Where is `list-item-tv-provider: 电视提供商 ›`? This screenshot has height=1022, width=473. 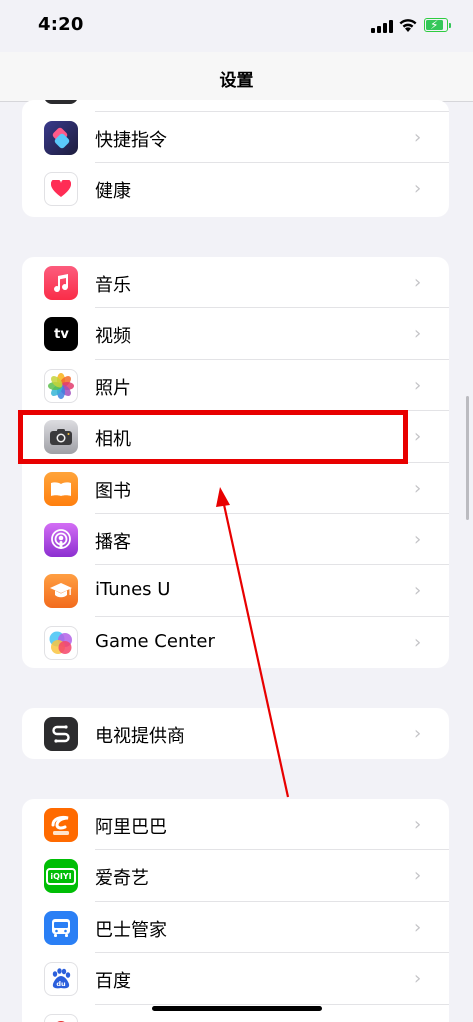 list-item-tv-provider: 电视提供商 › is located at coordinates (235, 733).